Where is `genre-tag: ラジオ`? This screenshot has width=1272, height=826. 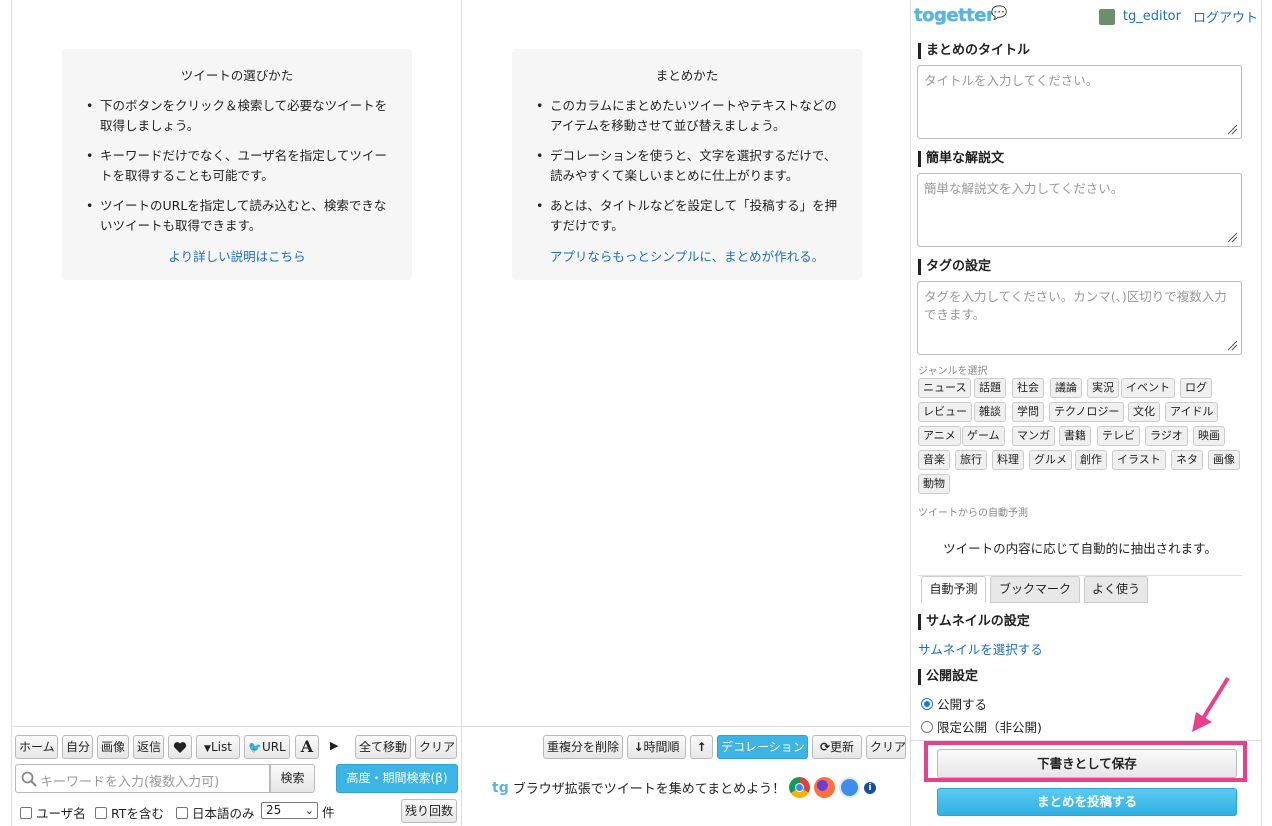
genre-tag: ラジオ is located at coordinates (1166, 436).